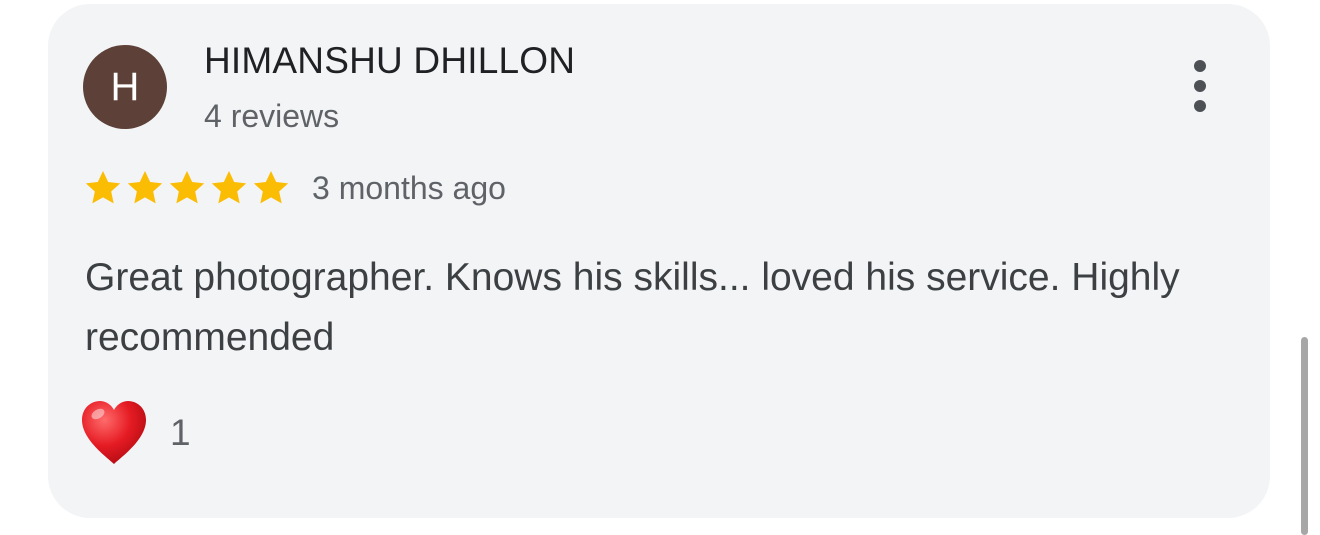  What do you see at coordinates (1200, 88) in the screenshot?
I see `more-options-button` at bounding box center [1200, 88].